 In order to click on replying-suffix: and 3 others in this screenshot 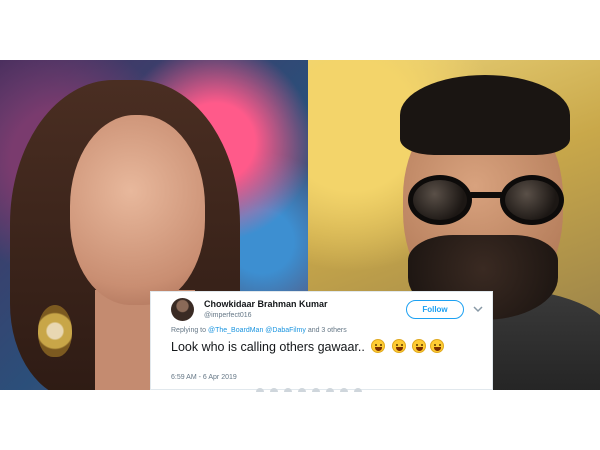, I will do `click(327, 330)`.